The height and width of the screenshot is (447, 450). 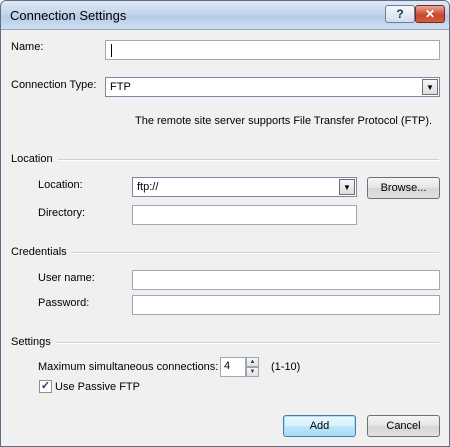 I want to click on connection-type-value: FTP, so click(x=120, y=87).